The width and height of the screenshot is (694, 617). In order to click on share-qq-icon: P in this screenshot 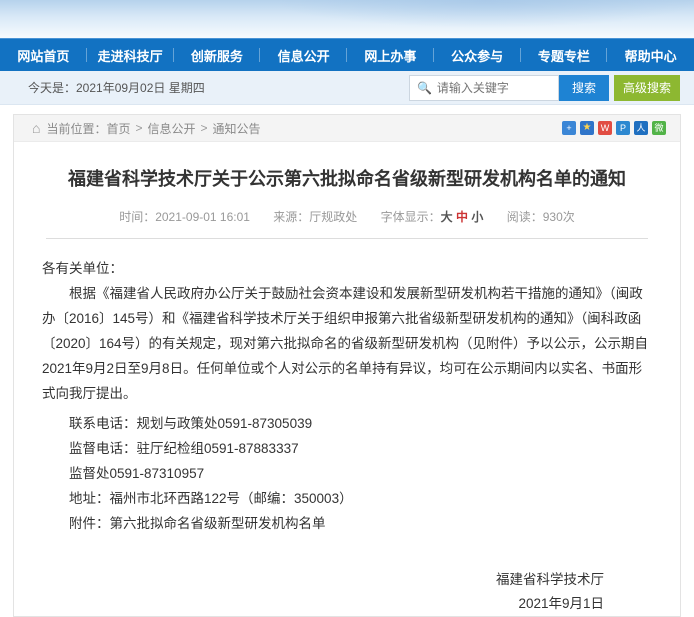, I will do `click(623, 128)`.